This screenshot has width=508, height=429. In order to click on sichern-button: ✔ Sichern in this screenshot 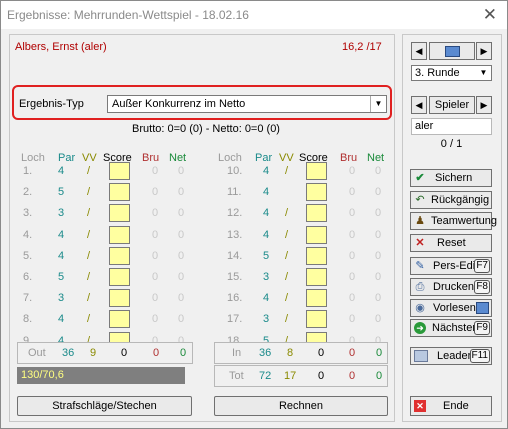, I will do `click(451, 178)`.